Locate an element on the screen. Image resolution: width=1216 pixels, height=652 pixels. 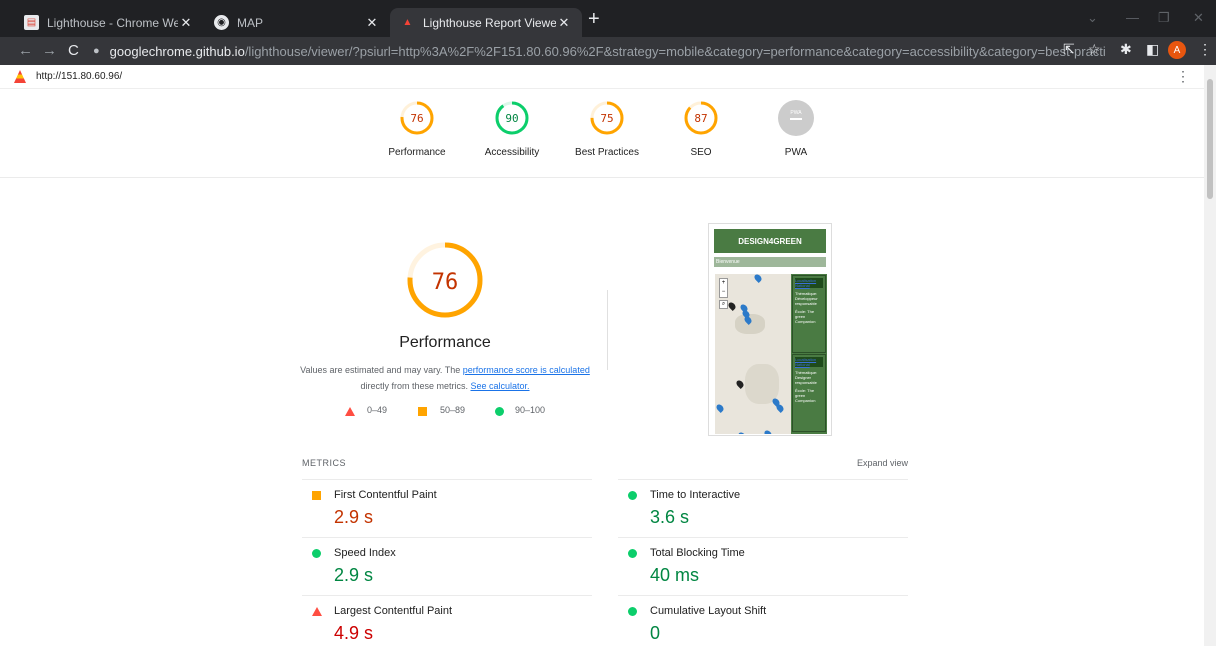
page-scrollbar is located at coordinates (1210, 355).